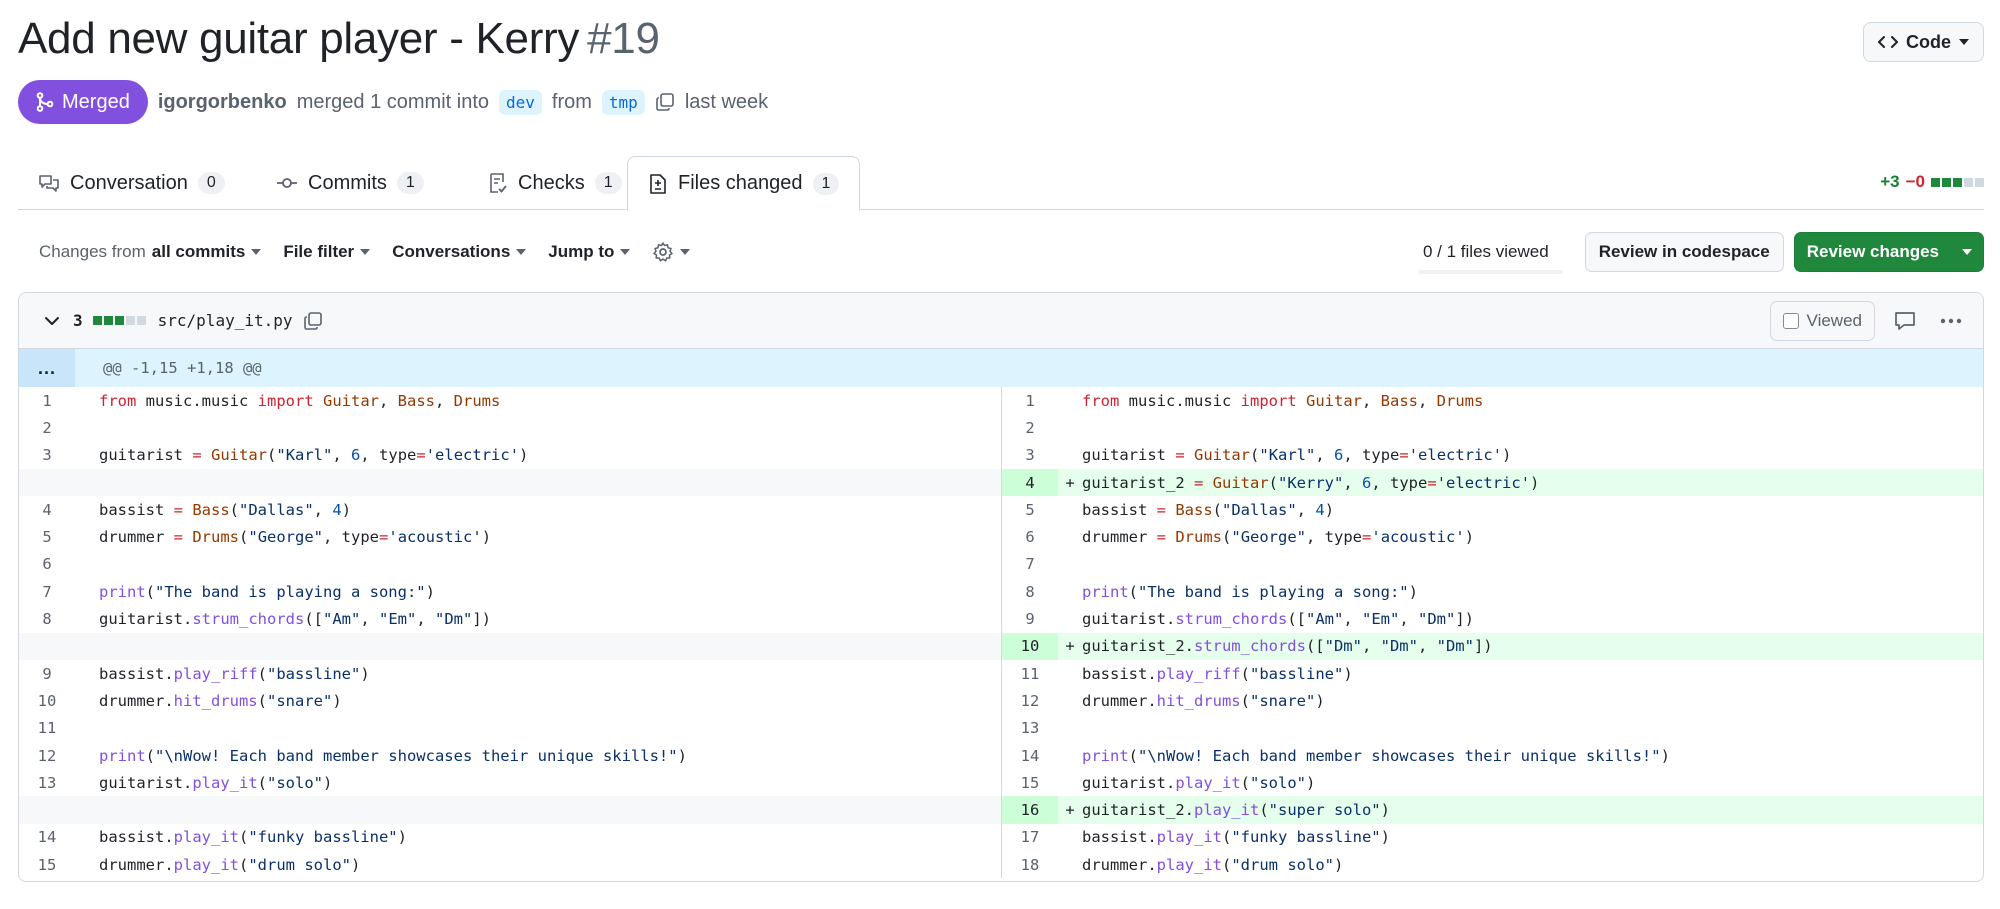 Image resolution: width=2000 pixels, height=909 pixels. Describe the element at coordinates (136, 700) in the screenshot. I see `code-token: drummer.` at that location.